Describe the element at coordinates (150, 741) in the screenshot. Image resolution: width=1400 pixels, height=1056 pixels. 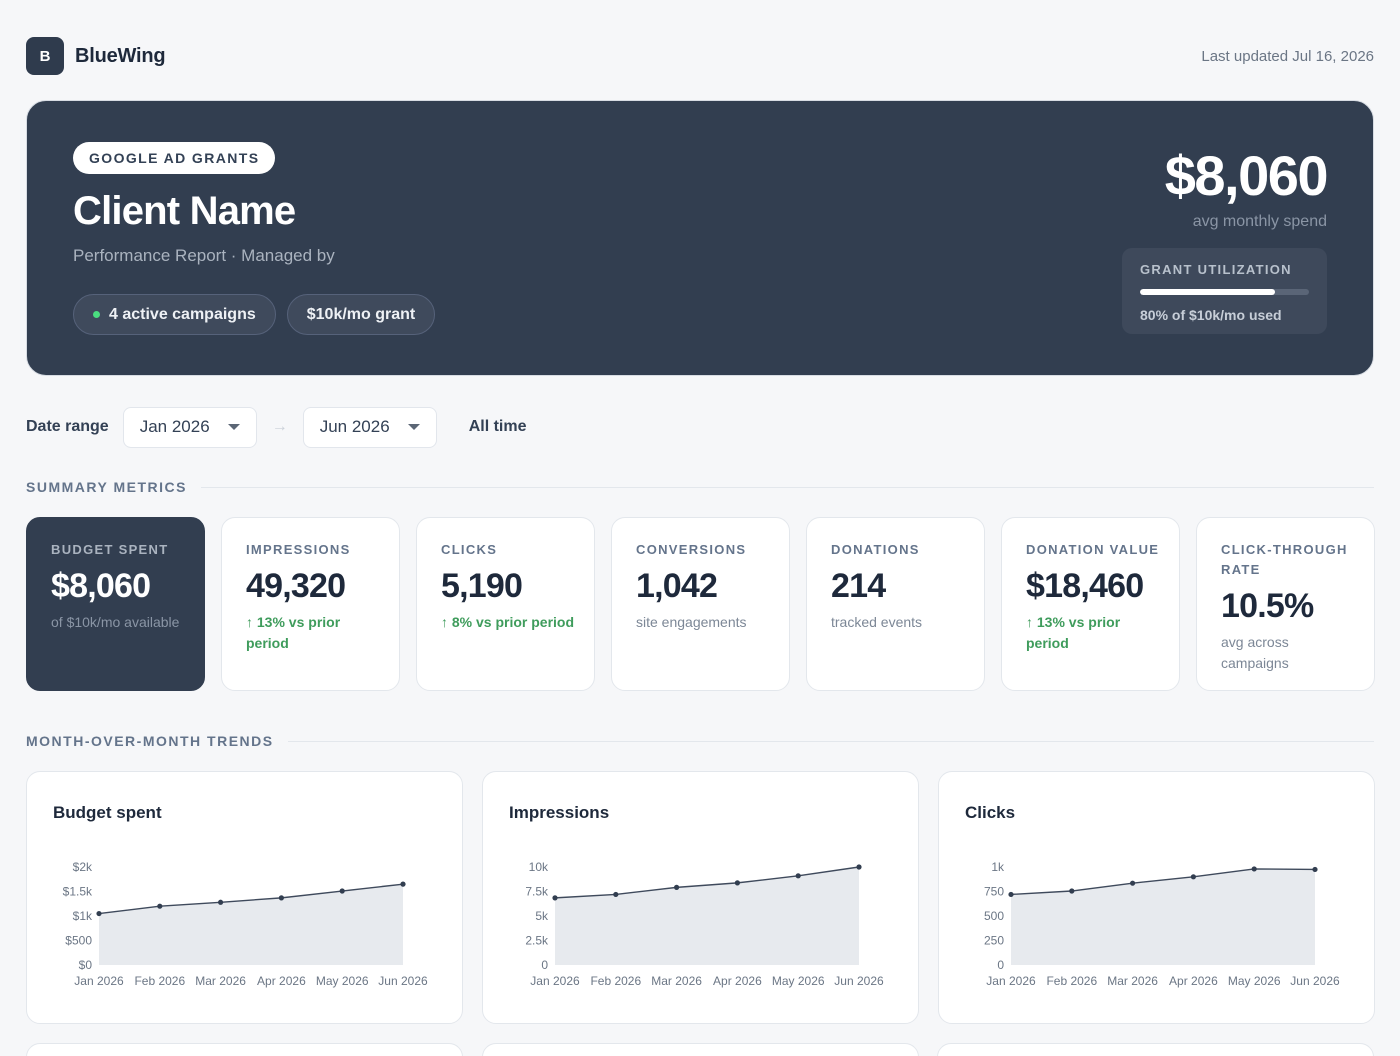
I see `trends-section-title: MONTH-OVER-MONTH TRENDS` at that location.